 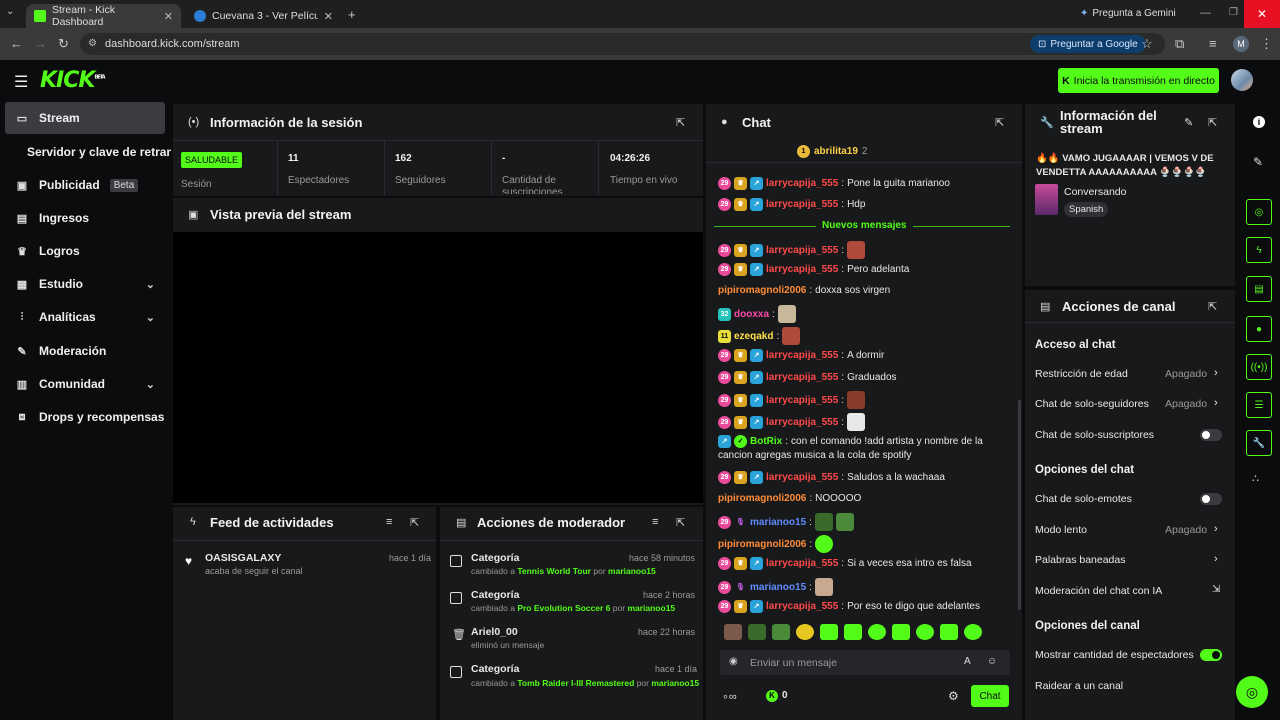 What do you see at coordinates (554, 571) in the screenshot?
I see `desc-target: Tennis World Tour` at bounding box center [554, 571].